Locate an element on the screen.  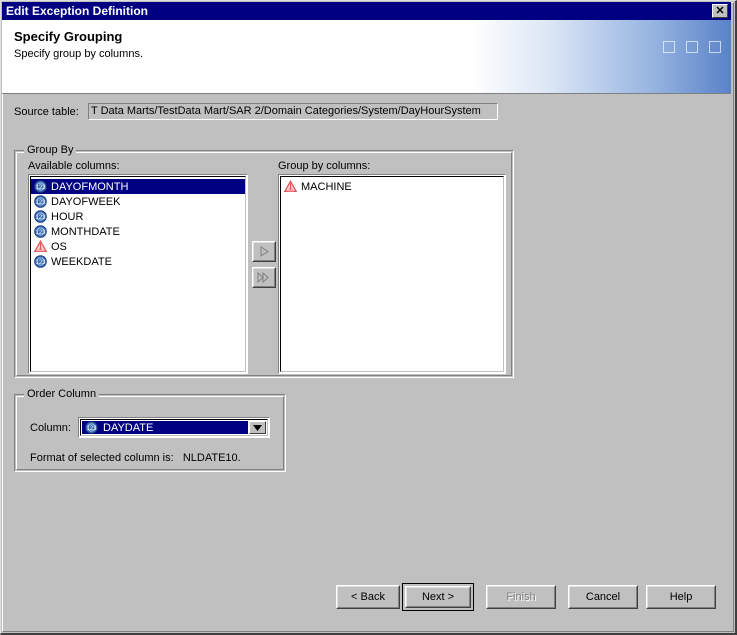
help-button: Help is located at coordinates (681, 597).